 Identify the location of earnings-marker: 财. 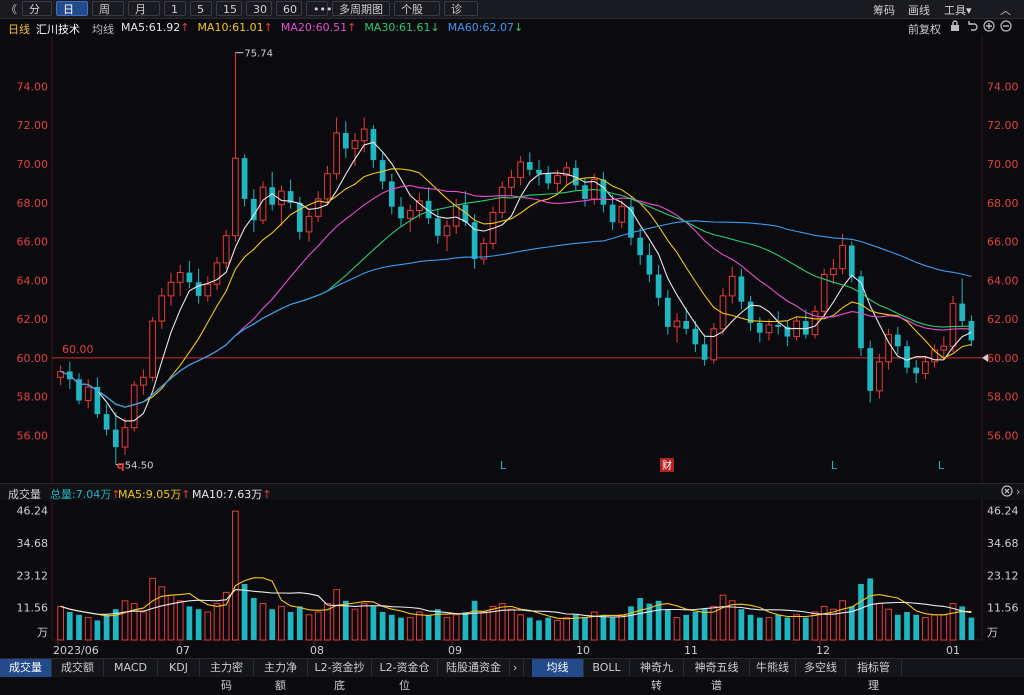
(667, 465).